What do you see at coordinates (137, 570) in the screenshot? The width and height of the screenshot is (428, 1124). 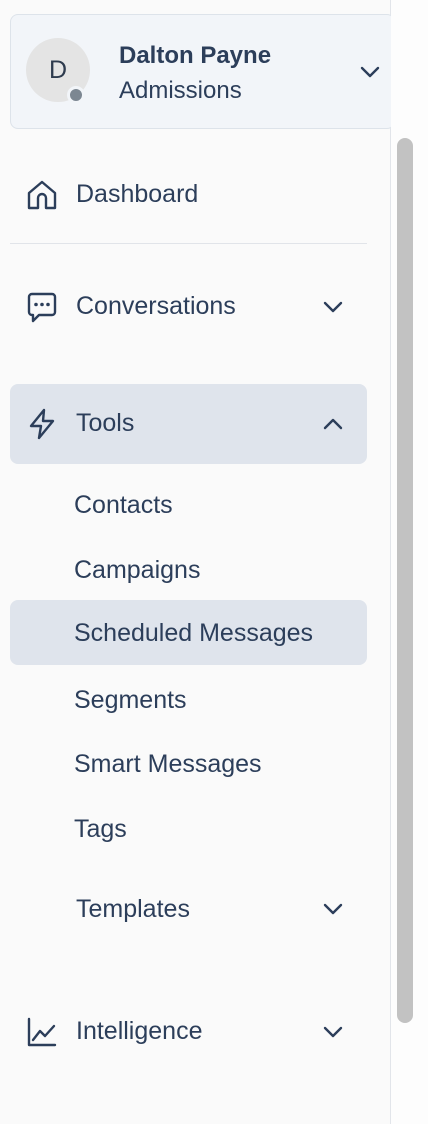 I see `sub-item-label: Campaigns` at bounding box center [137, 570].